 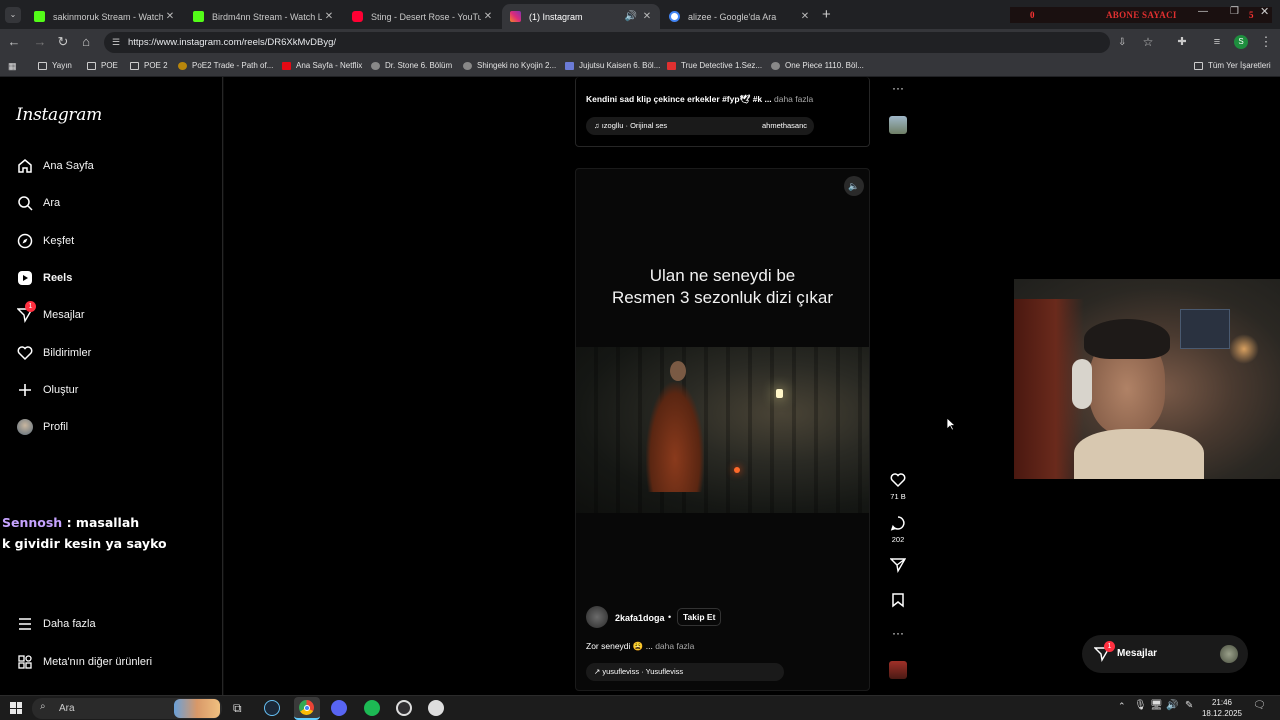 I want to click on chrome-app-icon, so click(x=307, y=708).